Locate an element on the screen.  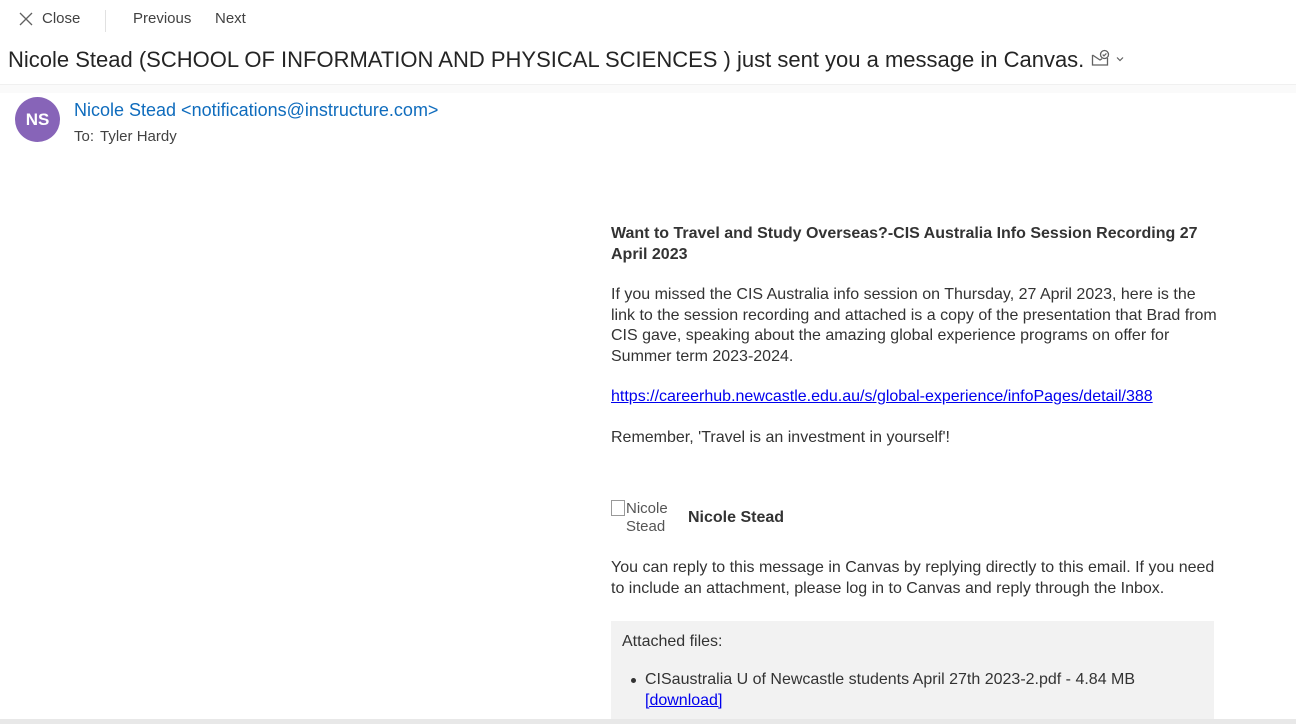
bottom-scroll-edge is located at coordinates (648, 721).